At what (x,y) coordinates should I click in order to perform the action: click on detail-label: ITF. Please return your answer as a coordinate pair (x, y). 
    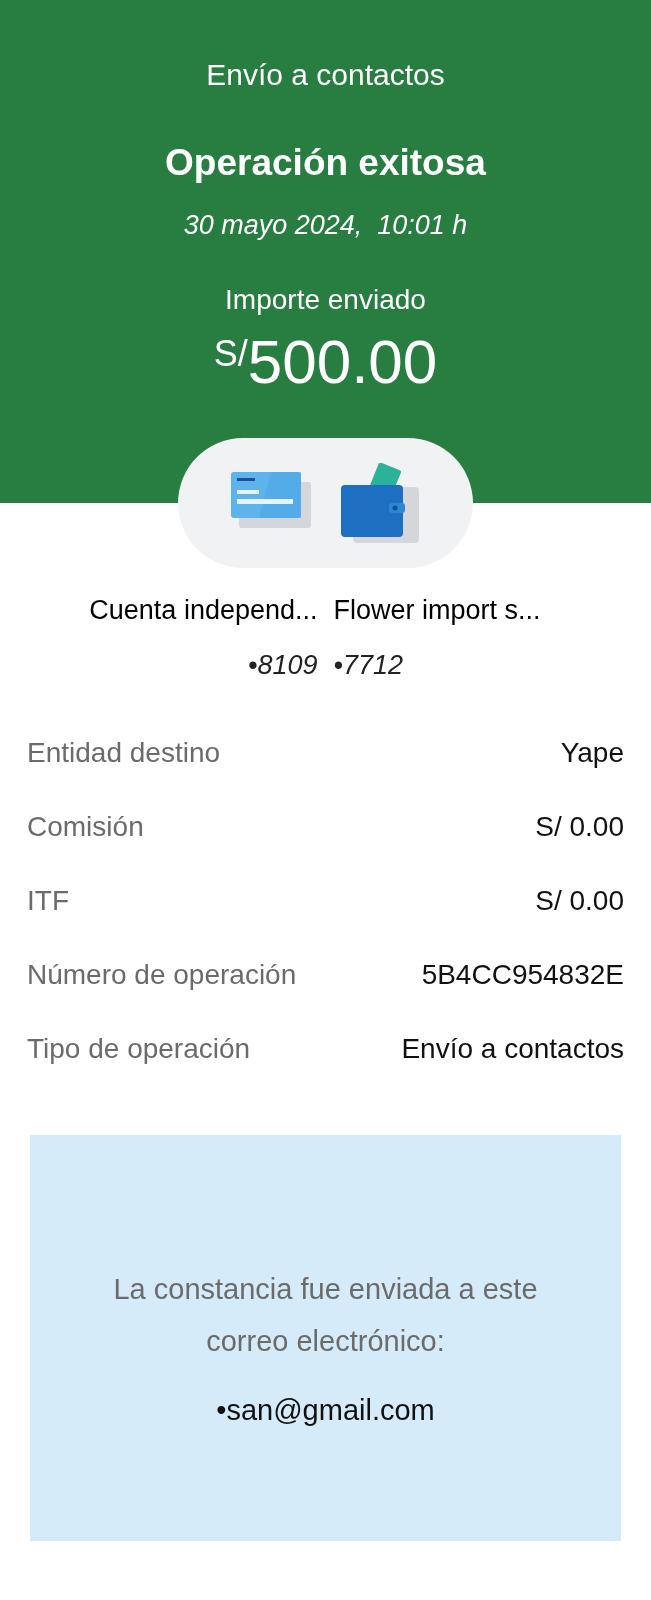
    Looking at the image, I should click on (48, 901).